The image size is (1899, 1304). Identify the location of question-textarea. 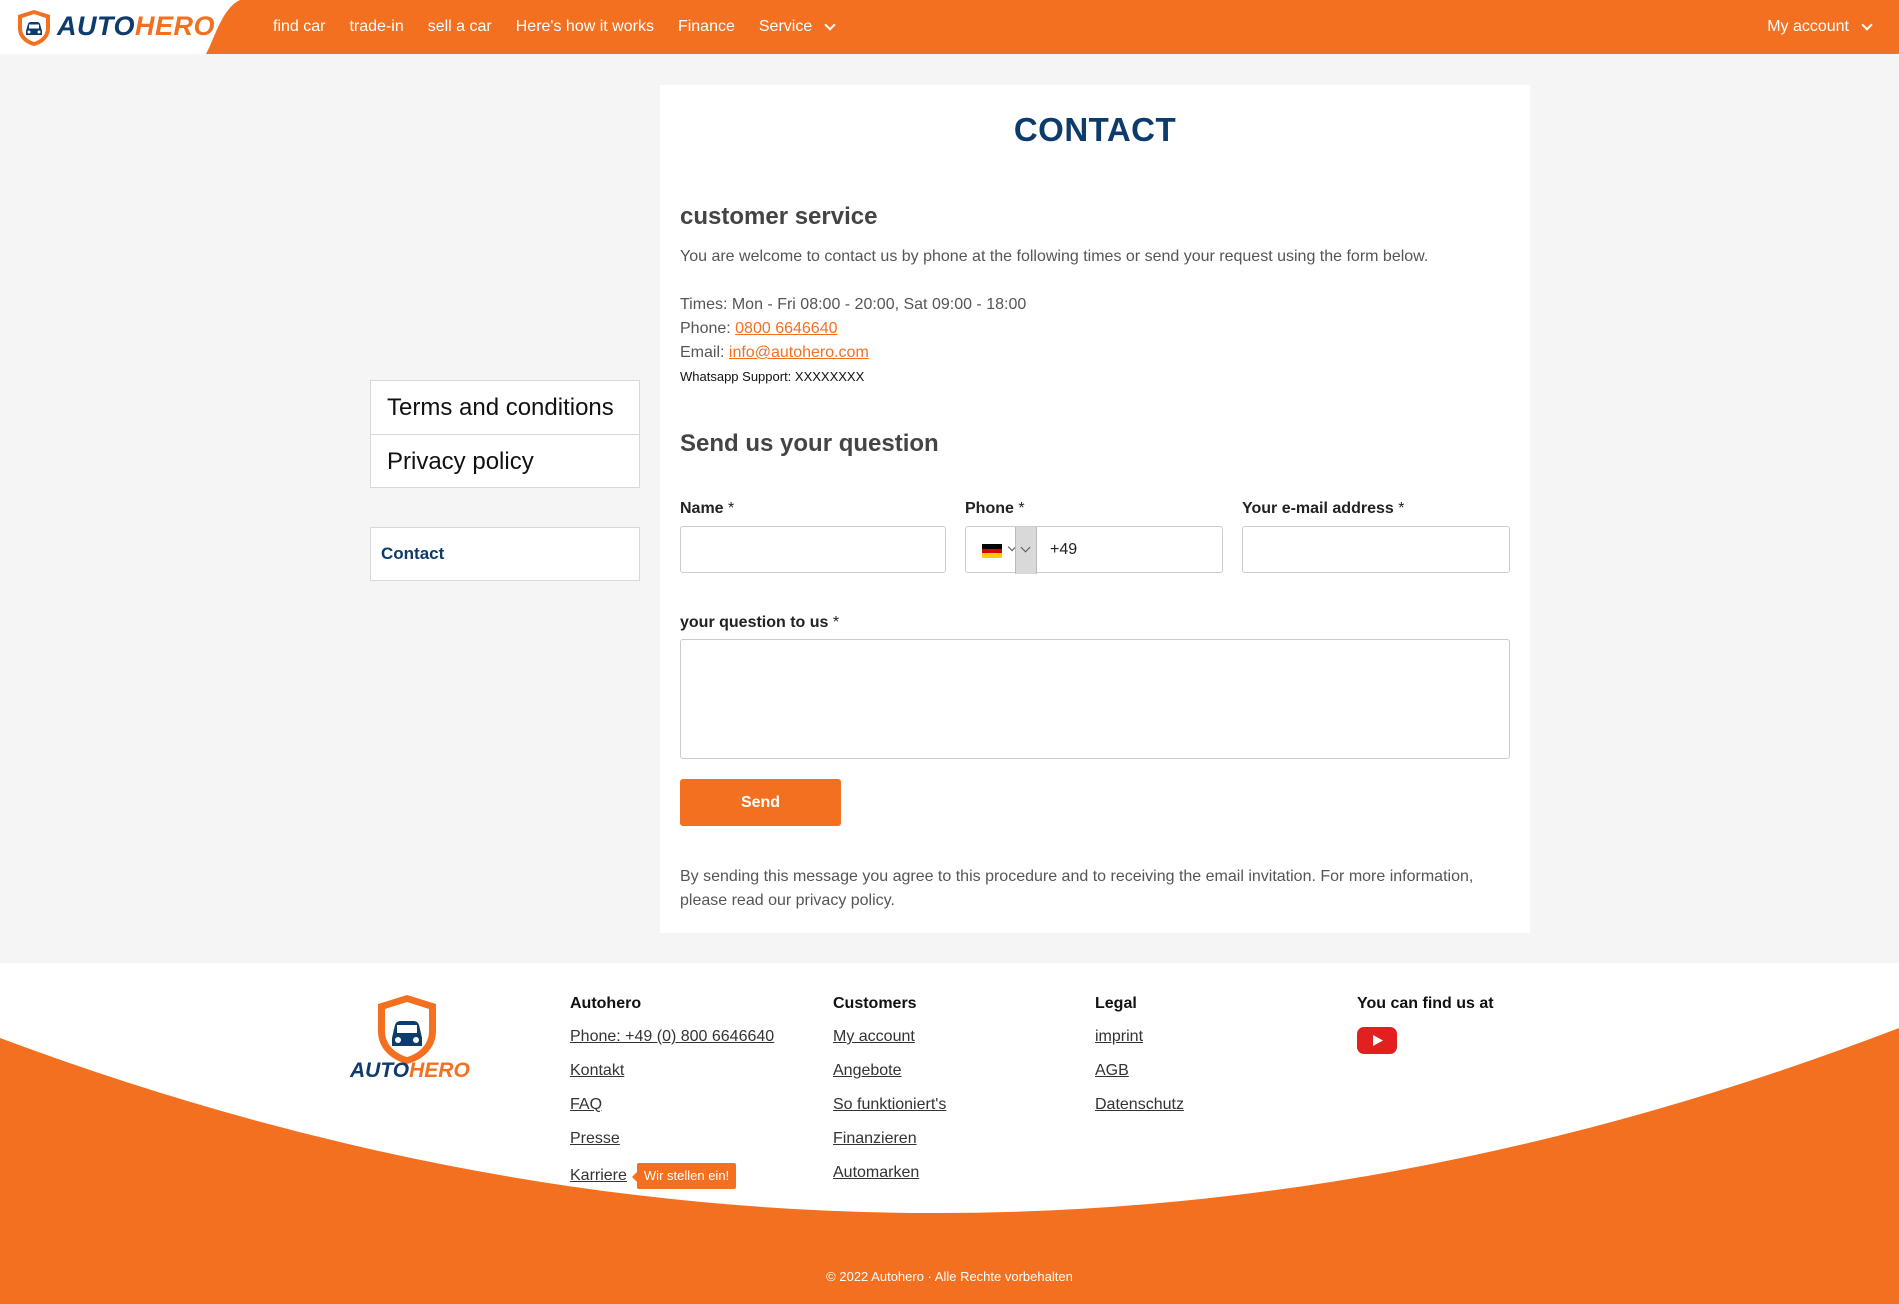
(1095, 699).